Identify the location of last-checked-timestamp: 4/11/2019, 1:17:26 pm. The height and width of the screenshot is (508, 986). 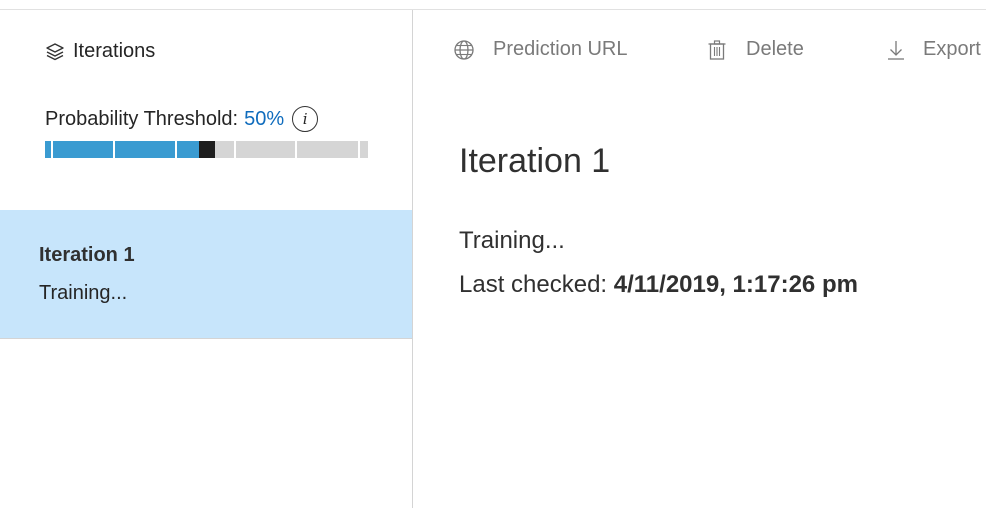
(735, 284).